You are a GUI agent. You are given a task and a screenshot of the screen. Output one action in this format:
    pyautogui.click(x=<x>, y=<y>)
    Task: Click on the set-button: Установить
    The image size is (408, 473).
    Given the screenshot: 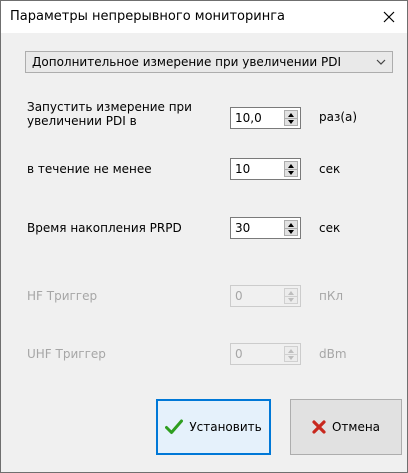 What is the action you would take?
    pyautogui.click(x=213, y=427)
    